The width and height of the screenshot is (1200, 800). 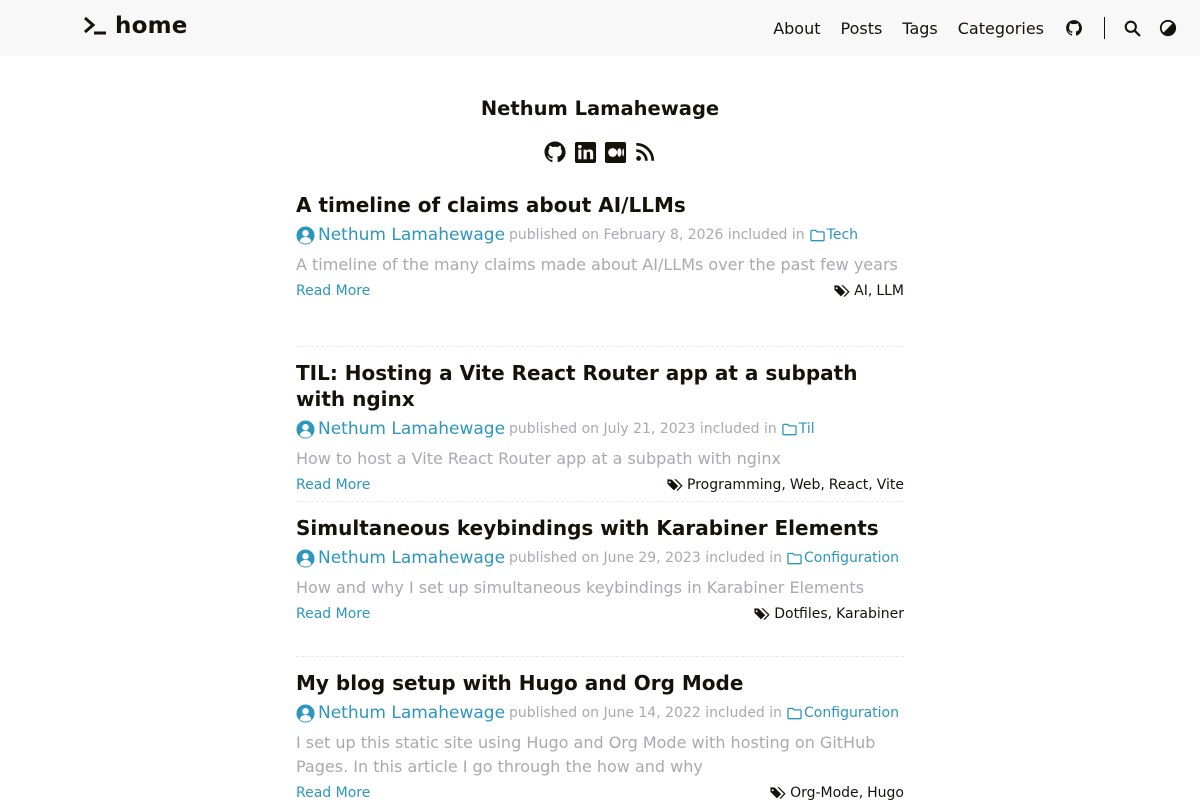 I want to click on tag-link: Web, so click(x=805, y=485).